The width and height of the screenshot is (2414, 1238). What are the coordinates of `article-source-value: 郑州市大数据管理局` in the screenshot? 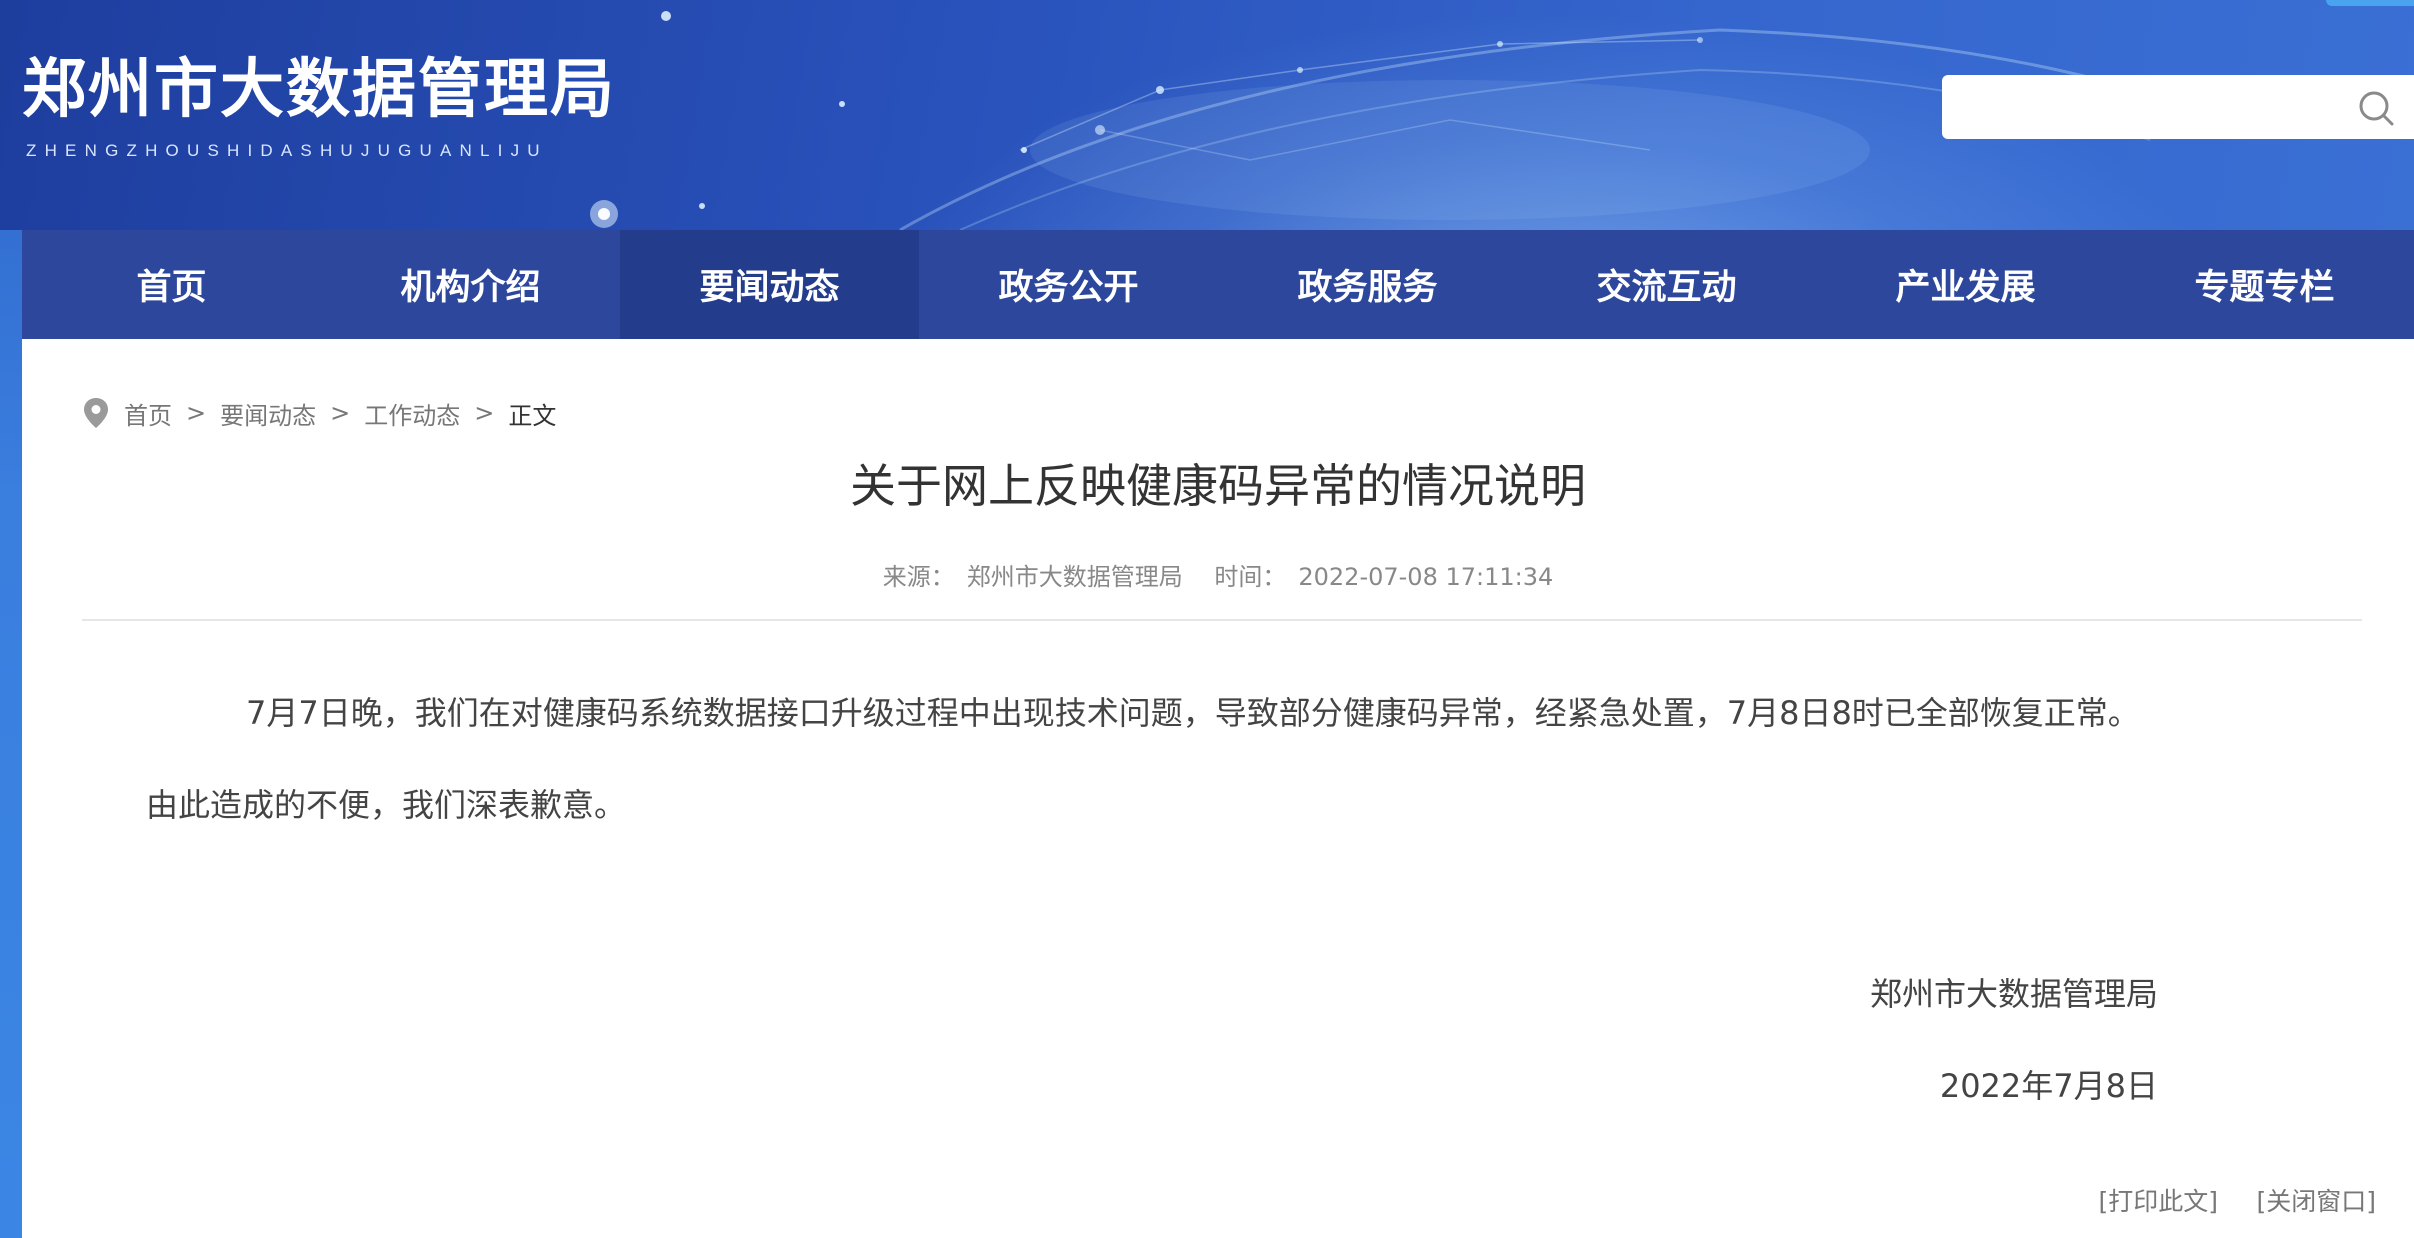 It's located at (1074, 577).